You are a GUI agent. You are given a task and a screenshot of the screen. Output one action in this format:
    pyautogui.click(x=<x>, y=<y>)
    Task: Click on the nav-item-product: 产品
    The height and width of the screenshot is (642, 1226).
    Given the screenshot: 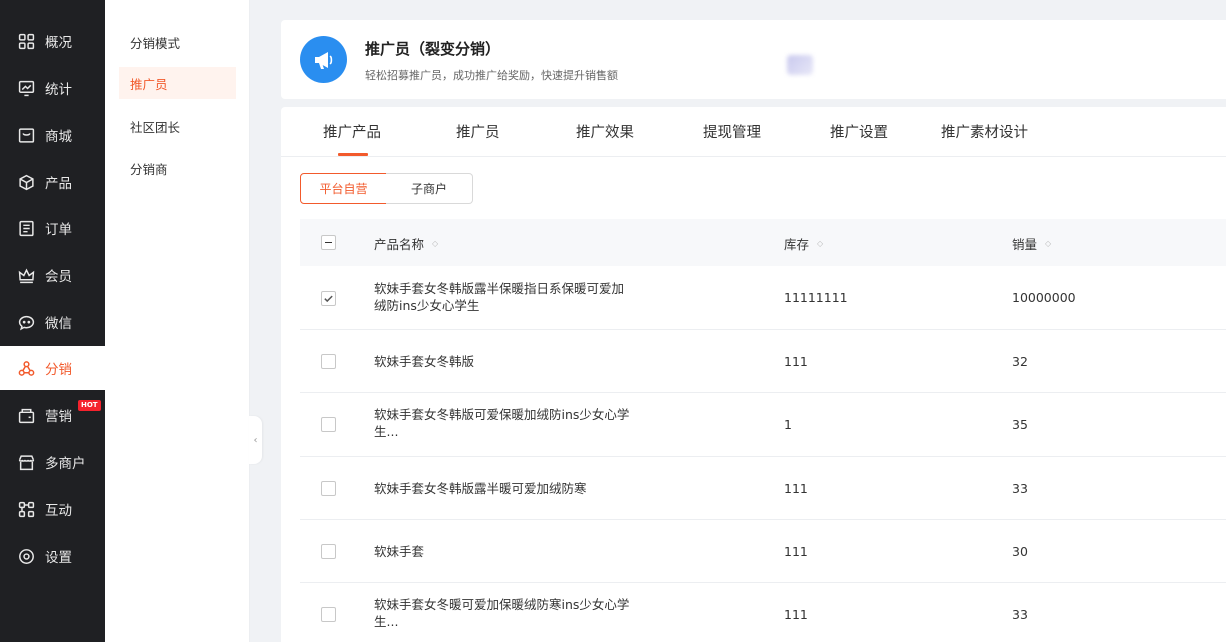 What is the action you would take?
    pyautogui.click(x=52, y=182)
    